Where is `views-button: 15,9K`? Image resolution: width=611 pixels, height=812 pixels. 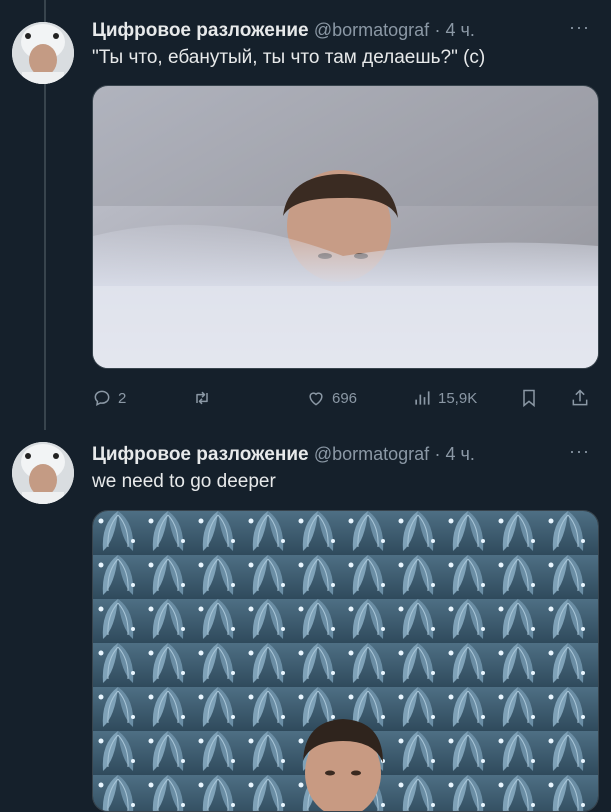 views-button: 15,9K is located at coordinates (444, 398).